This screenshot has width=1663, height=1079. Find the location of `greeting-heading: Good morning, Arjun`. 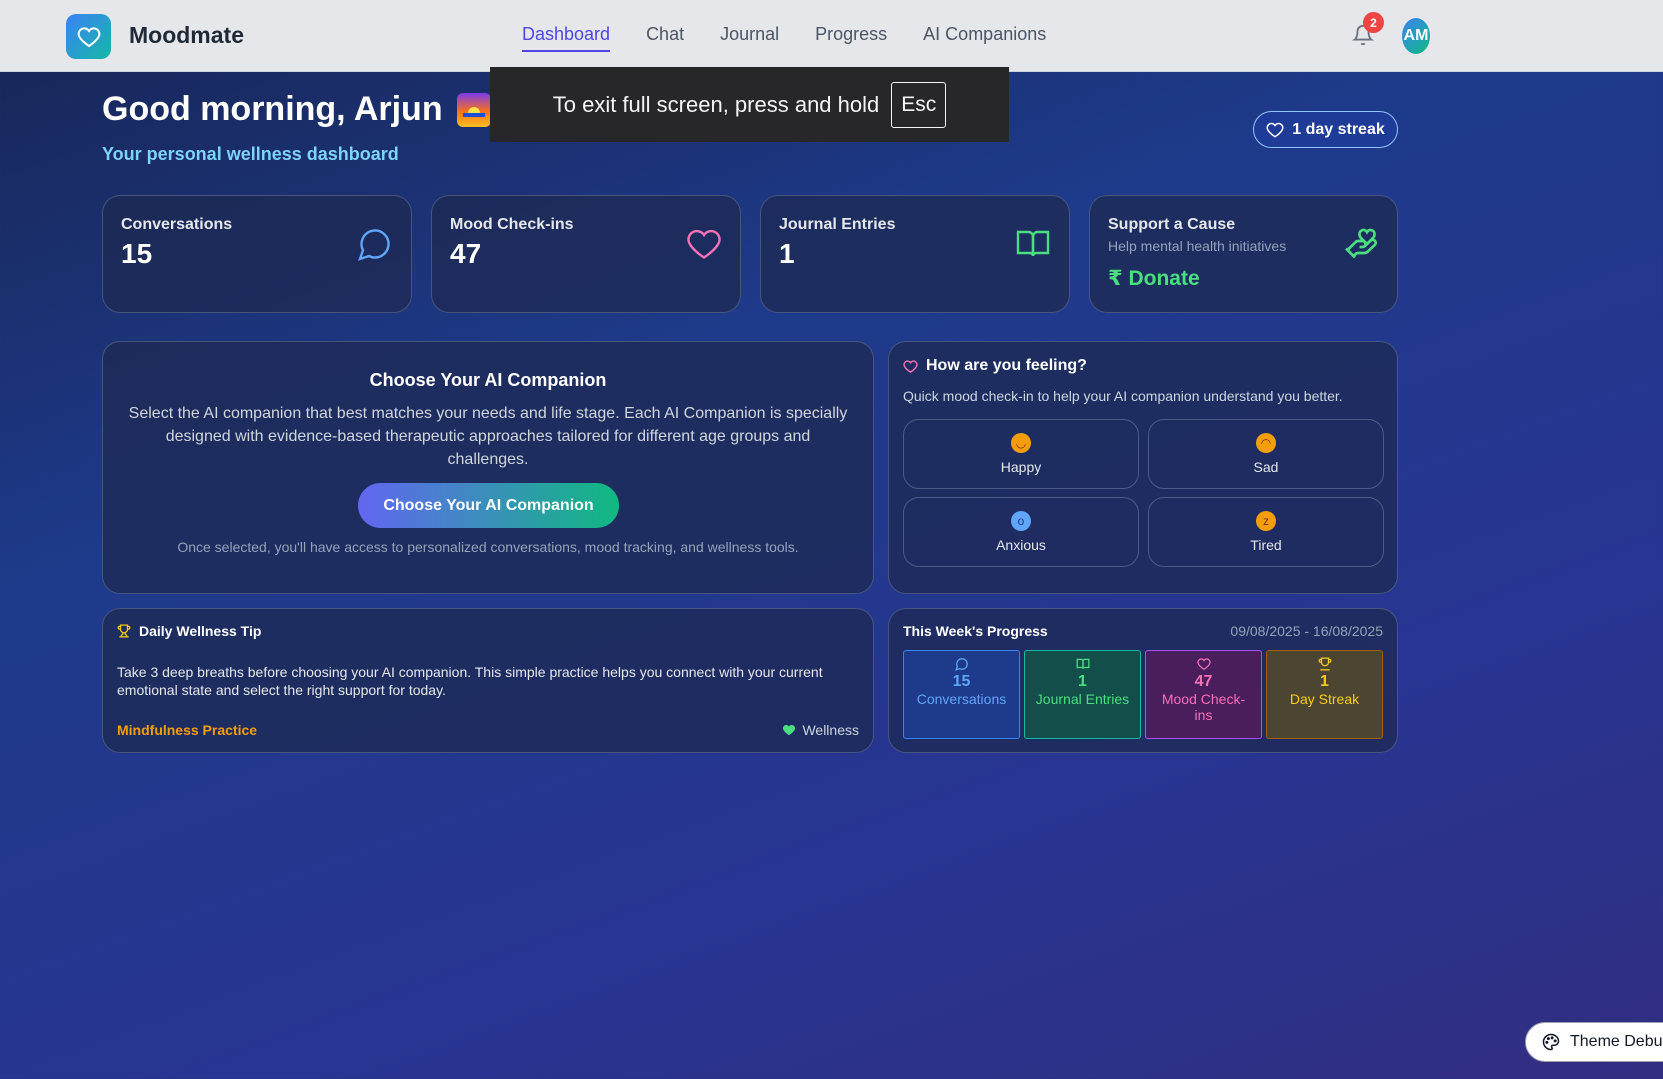

greeting-heading: Good morning, Arjun is located at coordinates (296, 109).